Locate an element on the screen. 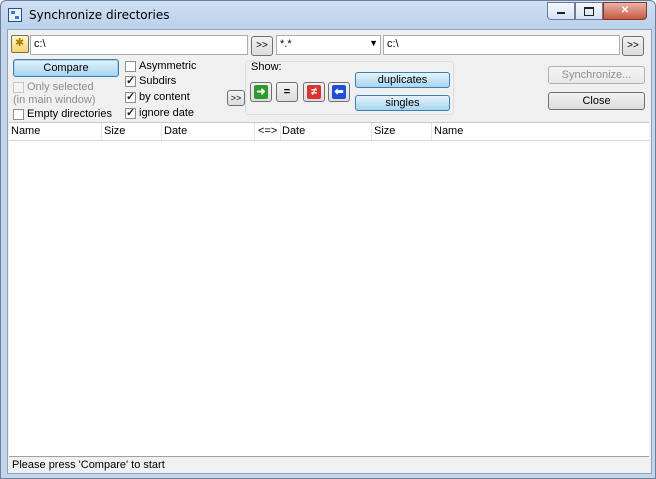 The width and height of the screenshot is (656, 479). show-copy-right-button: ➜ is located at coordinates (261, 92).